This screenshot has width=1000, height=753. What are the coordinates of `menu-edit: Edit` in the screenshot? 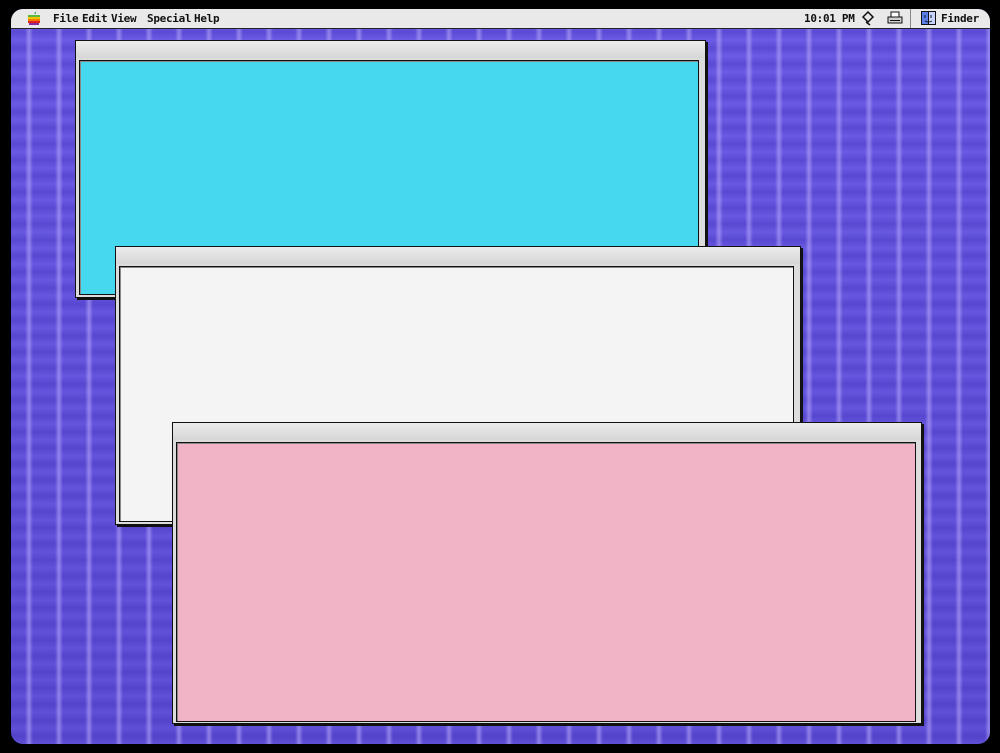 It's located at (95, 18).